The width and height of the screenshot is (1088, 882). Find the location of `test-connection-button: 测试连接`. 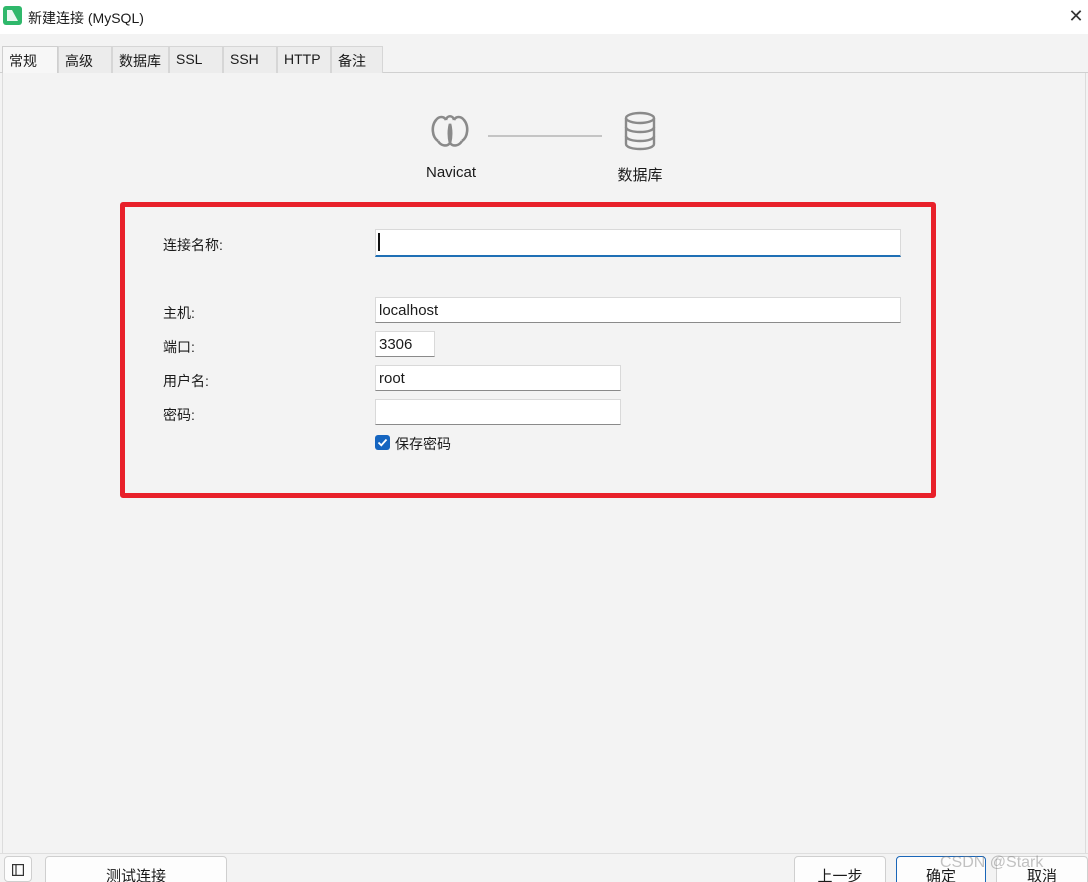

test-connection-button: 测试连接 is located at coordinates (136, 869).